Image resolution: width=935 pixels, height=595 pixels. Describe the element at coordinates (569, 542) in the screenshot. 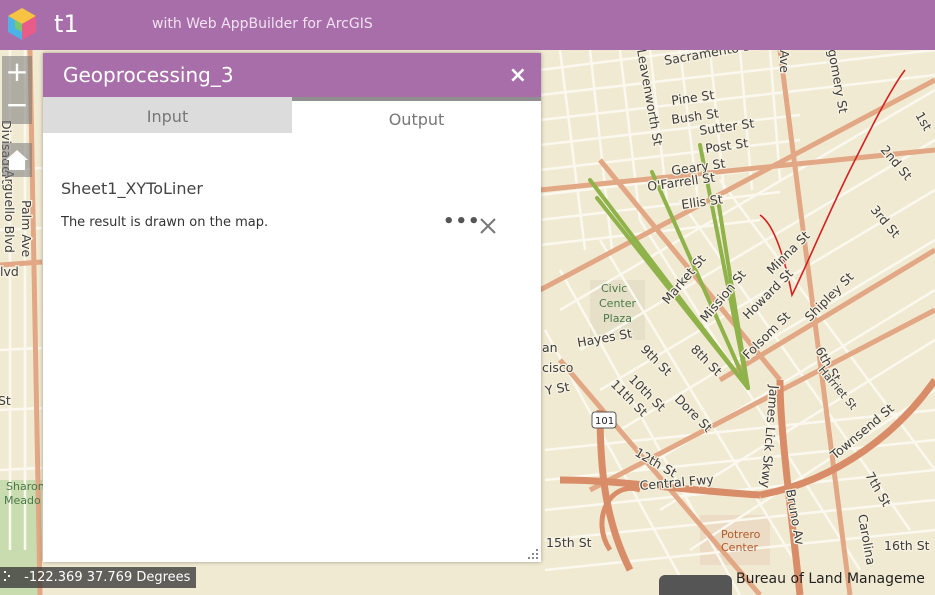

I see `street-label: 15th St` at that location.